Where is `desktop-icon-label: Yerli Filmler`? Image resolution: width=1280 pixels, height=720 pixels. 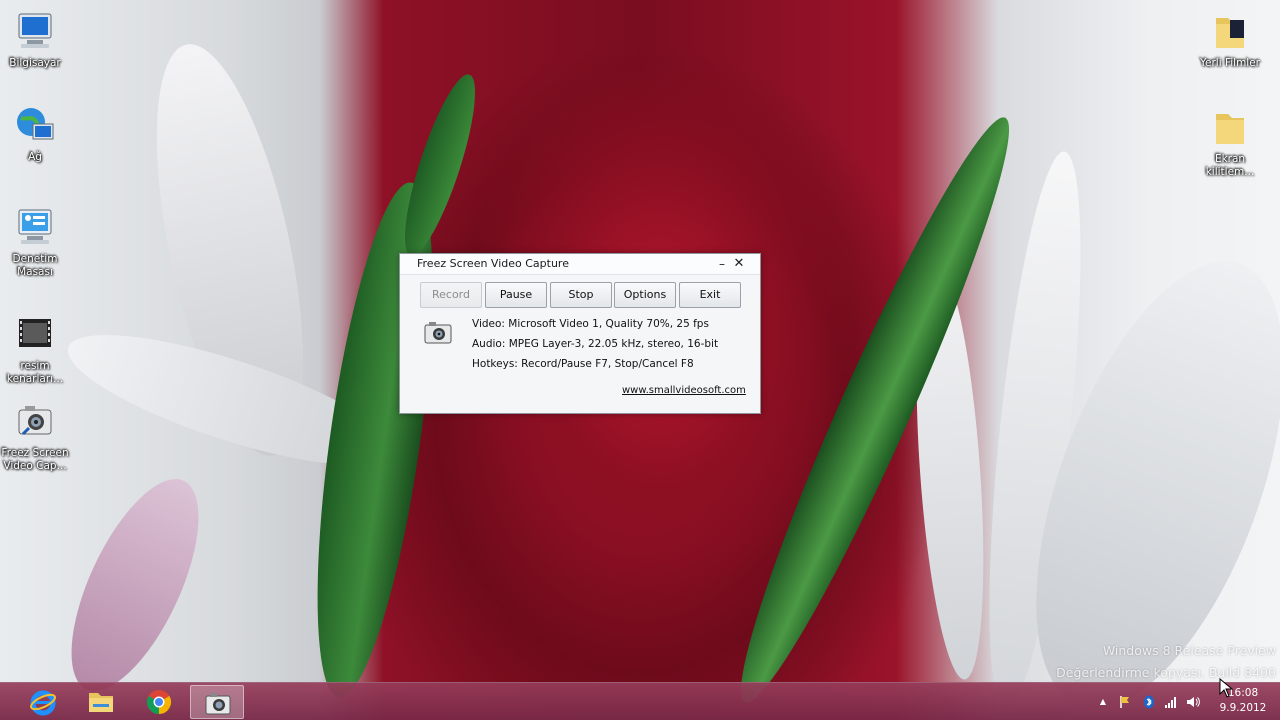
desktop-icon-label: Yerli Filmler is located at coordinates (1229, 63).